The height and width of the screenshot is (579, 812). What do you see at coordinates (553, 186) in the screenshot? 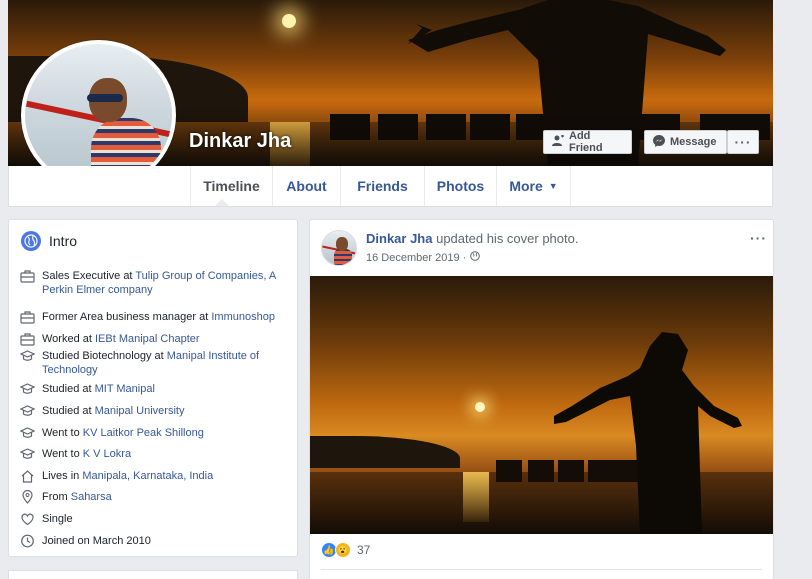
I see `caret-down-icon: ▼` at bounding box center [553, 186].